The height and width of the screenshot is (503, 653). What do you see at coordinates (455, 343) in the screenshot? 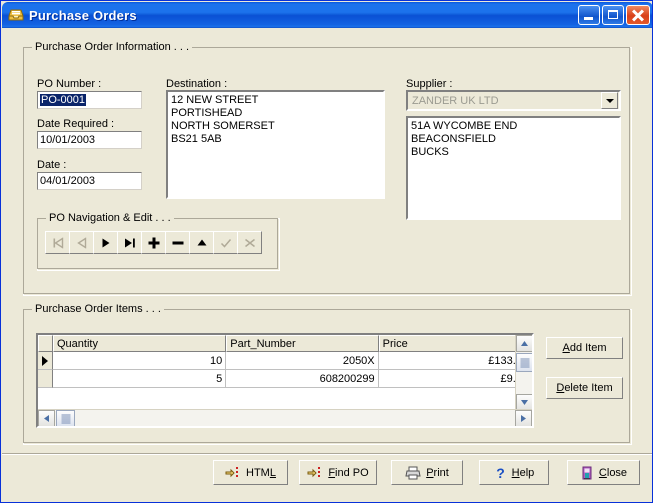
I see `grid-column-header-price: Price` at bounding box center [455, 343].